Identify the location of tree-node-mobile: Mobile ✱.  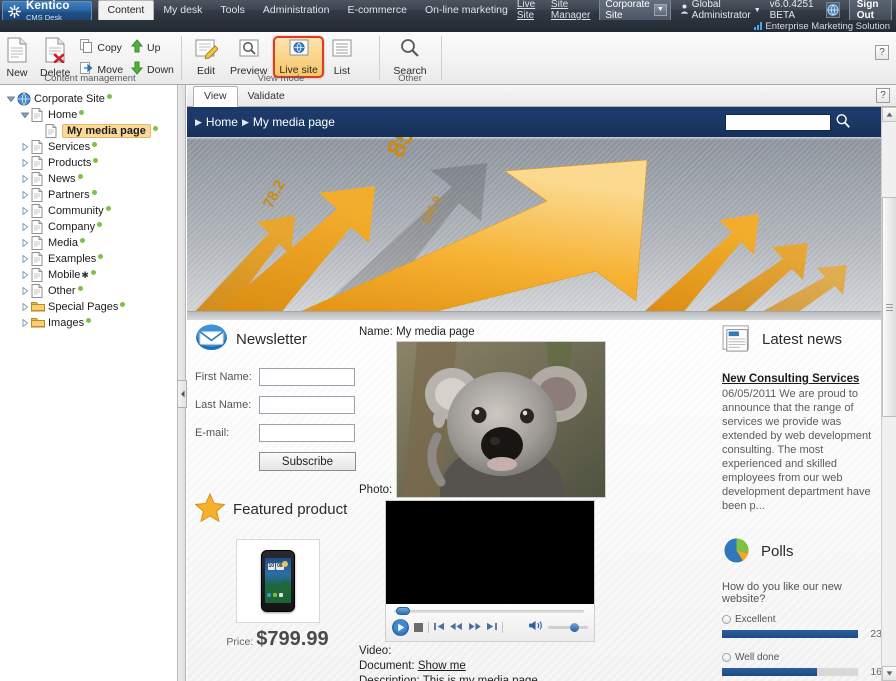
(90, 275).